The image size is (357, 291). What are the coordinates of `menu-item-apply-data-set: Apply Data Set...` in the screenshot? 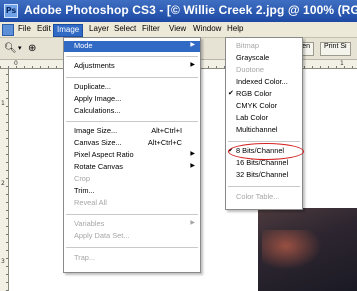 It's located at (132, 236).